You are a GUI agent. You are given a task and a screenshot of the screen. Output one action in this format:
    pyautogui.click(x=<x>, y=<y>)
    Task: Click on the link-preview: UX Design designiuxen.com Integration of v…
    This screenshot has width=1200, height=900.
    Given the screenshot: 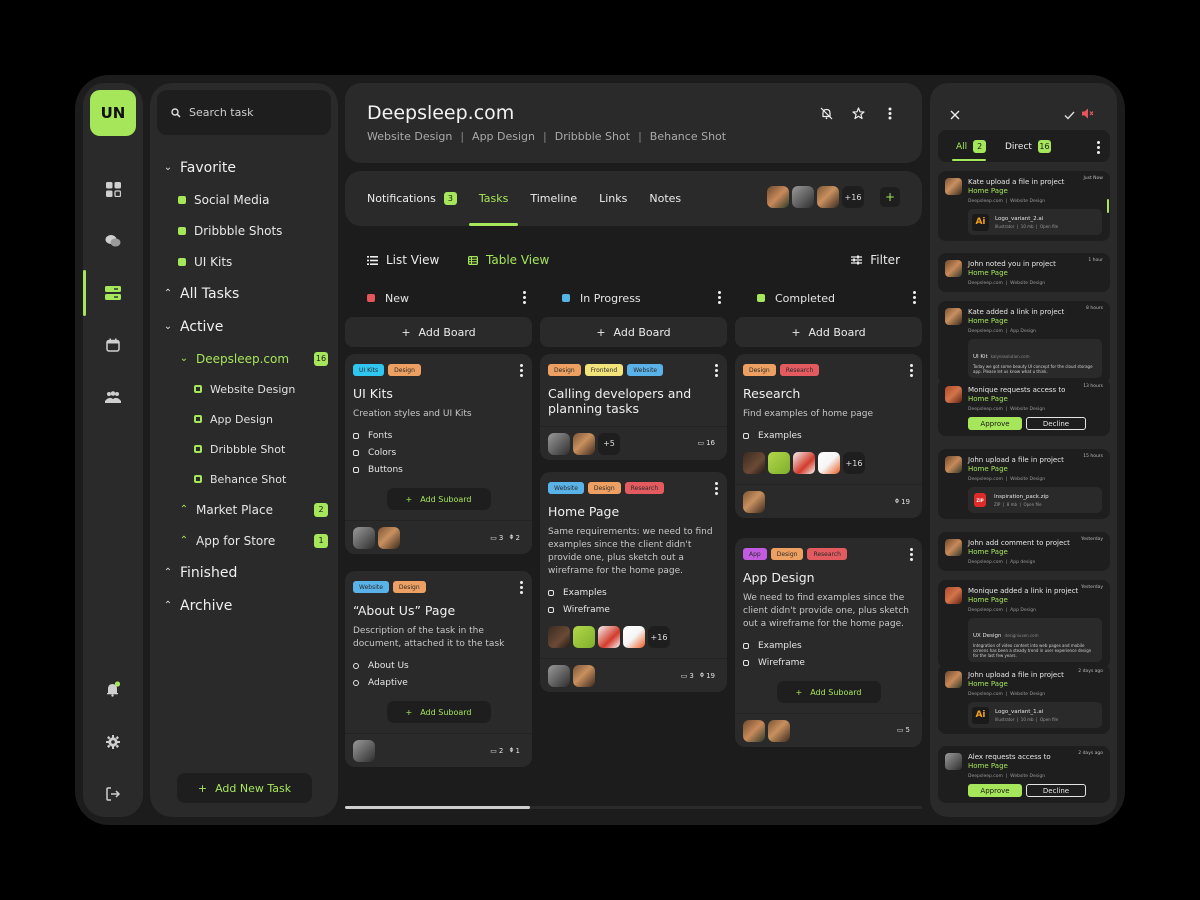 What is the action you would take?
    pyautogui.click(x=1035, y=640)
    